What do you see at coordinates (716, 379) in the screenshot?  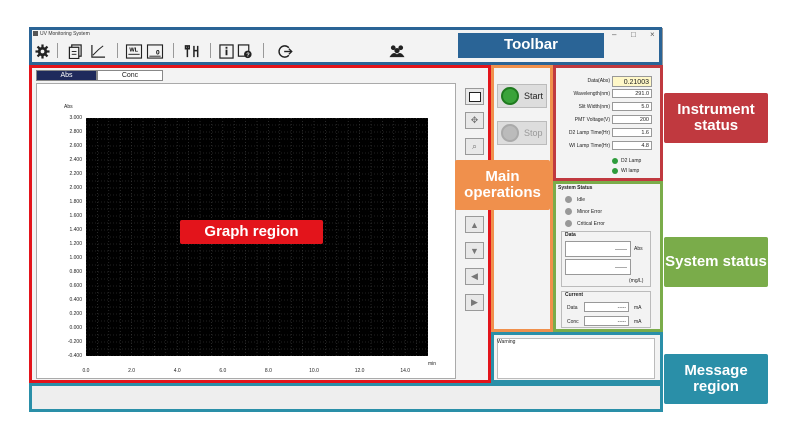 I see `message-region-callout: Message region` at bounding box center [716, 379].